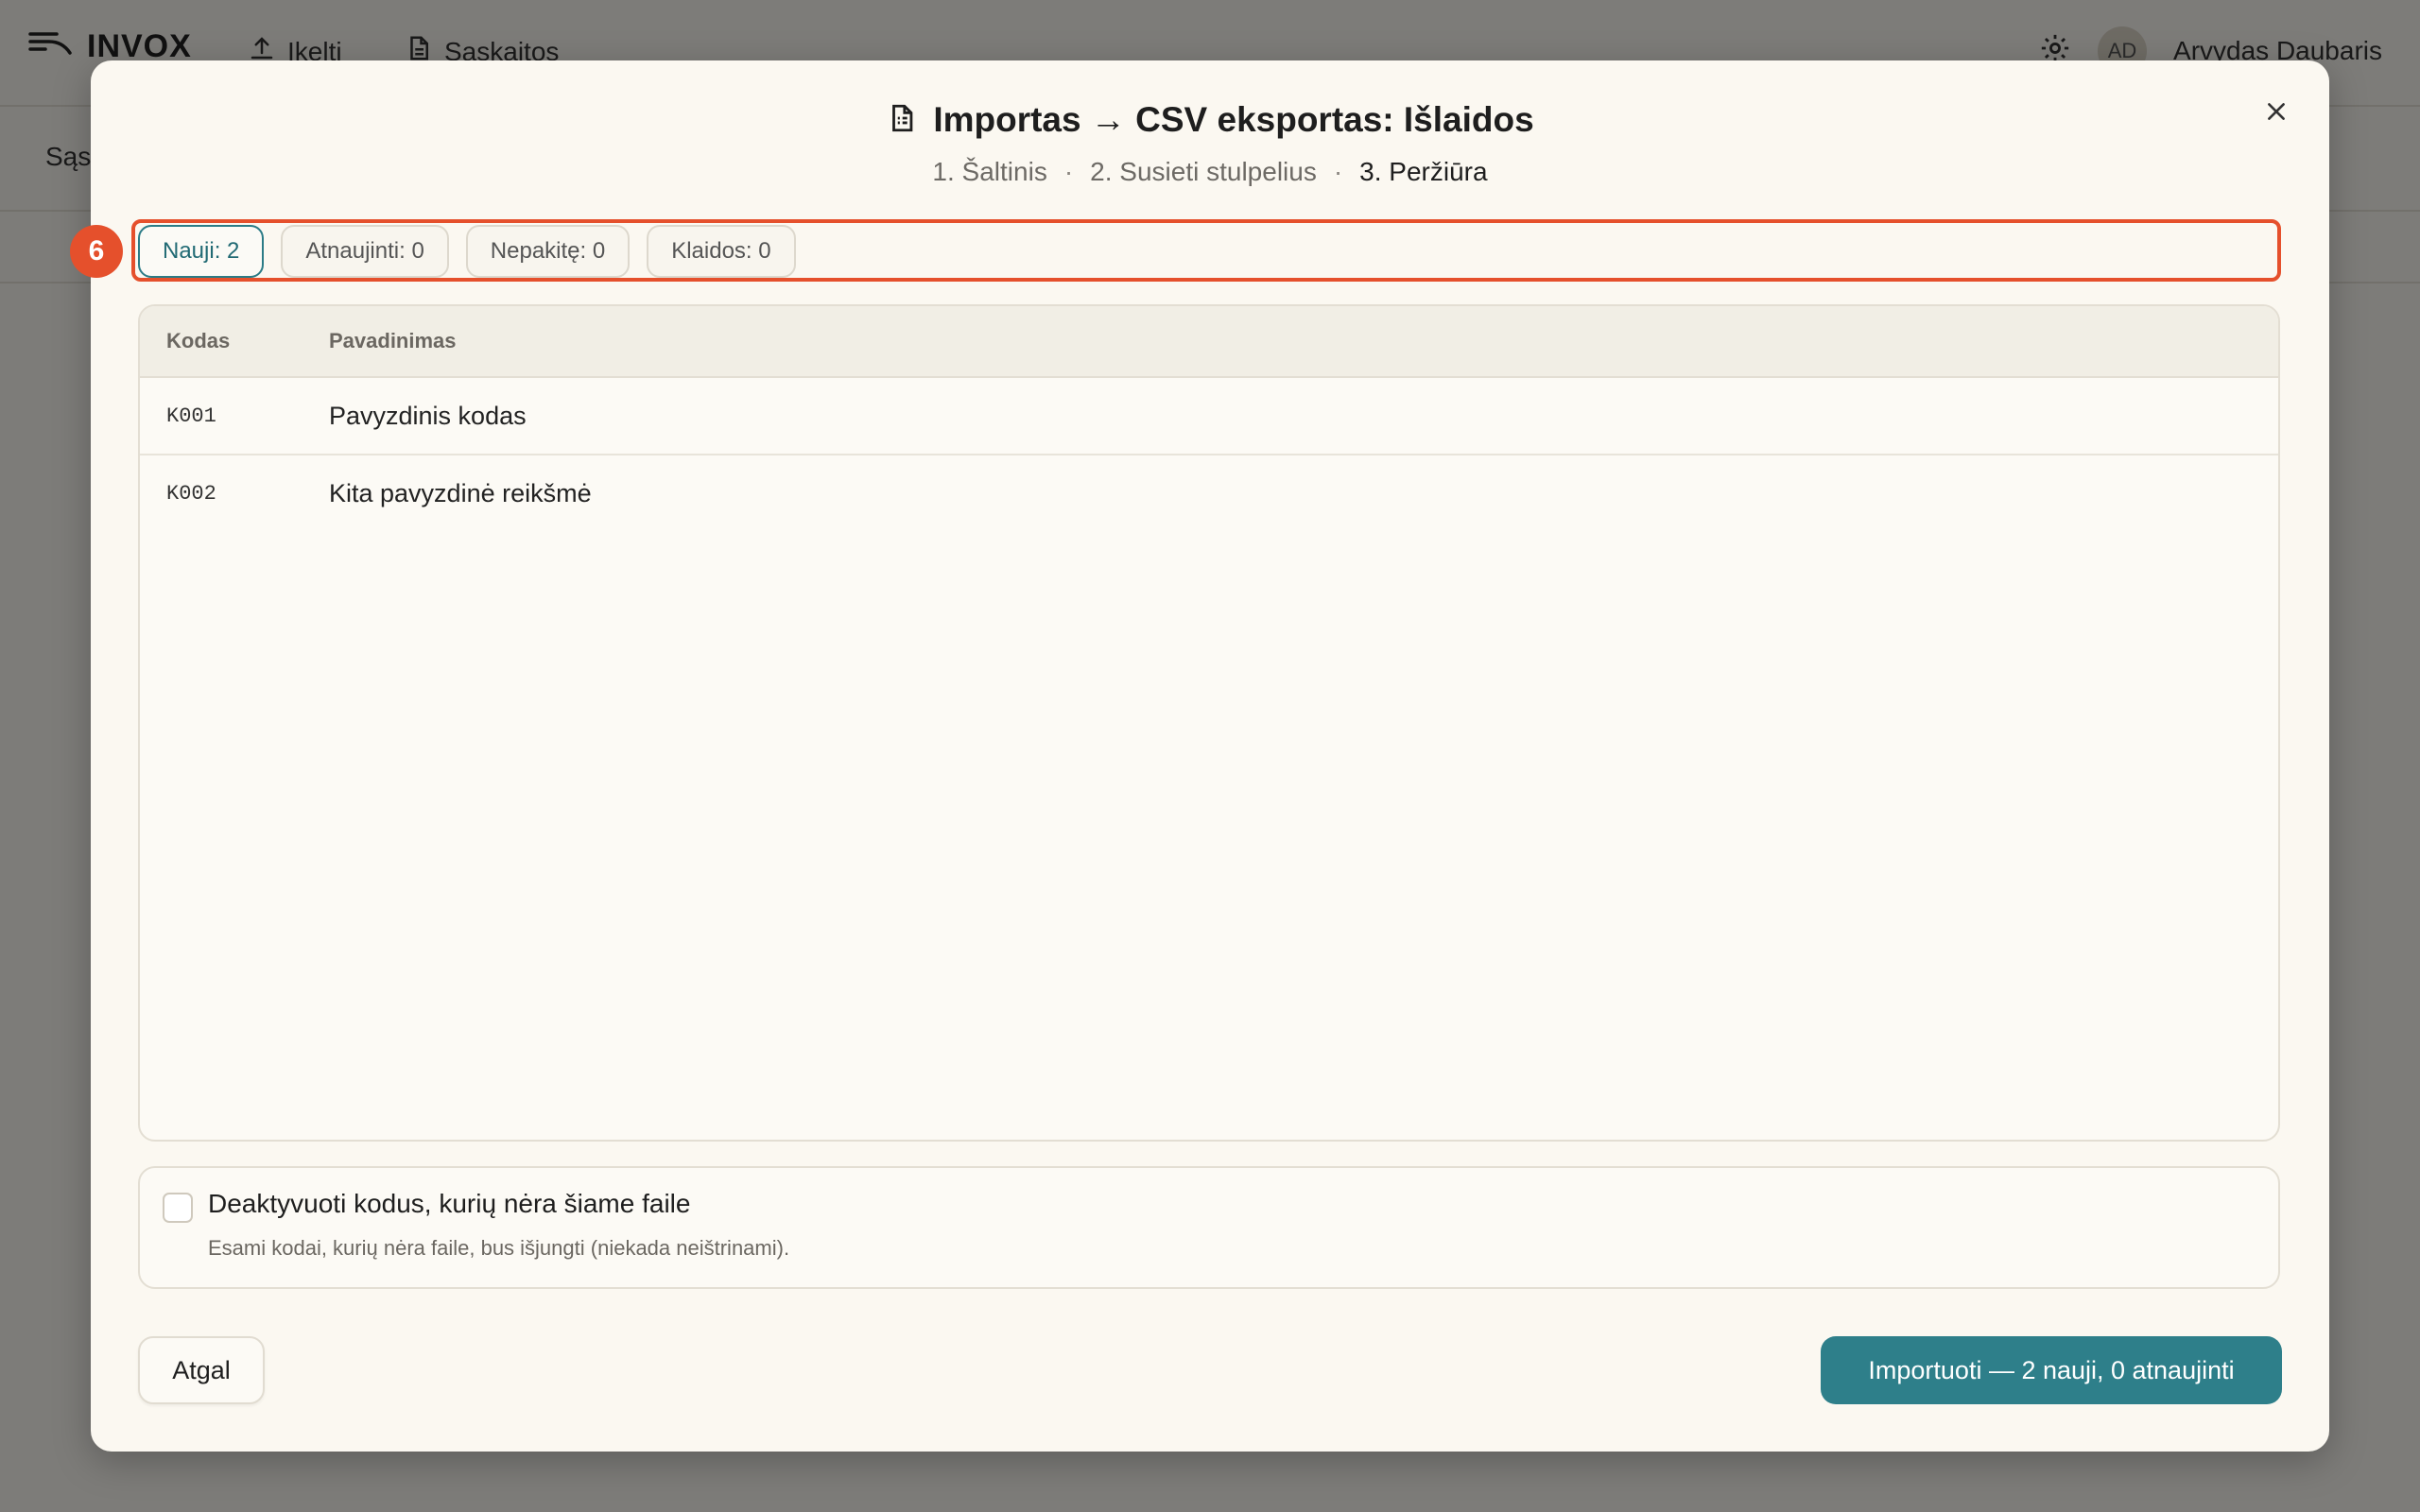 The width and height of the screenshot is (2420, 1512). Describe the element at coordinates (1233, 119) in the screenshot. I see `modal-title: Importas → CSV eksportas: Išlaidos` at that location.